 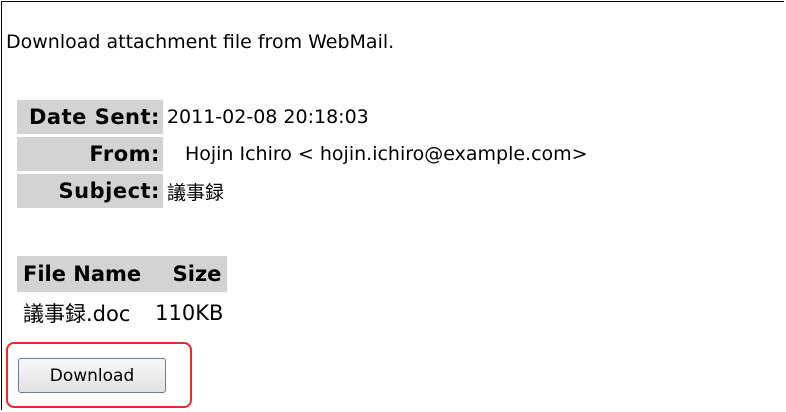 What do you see at coordinates (82, 274) in the screenshot?
I see `file-name-header: File Name` at bounding box center [82, 274].